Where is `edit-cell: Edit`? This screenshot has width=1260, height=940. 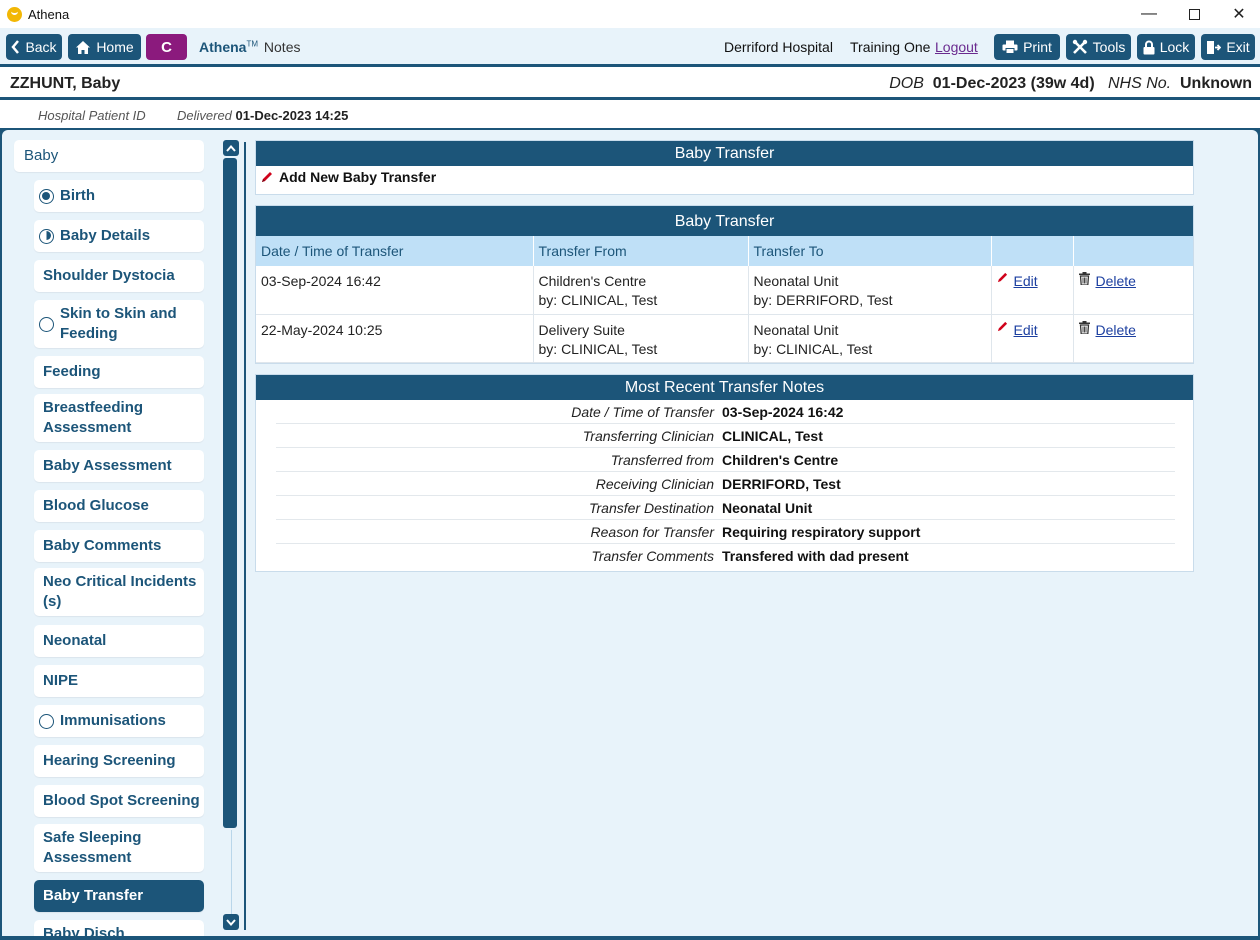
edit-cell: Edit is located at coordinates (1032, 338).